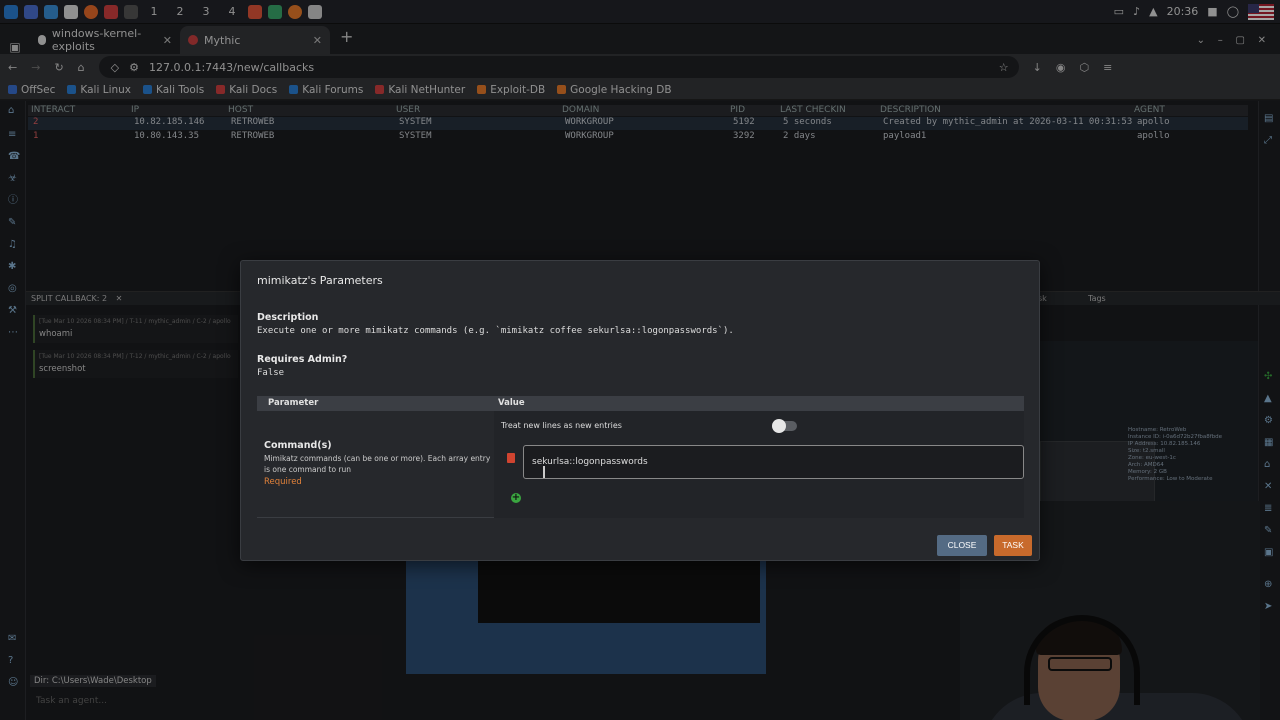 Image resolution: width=1280 pixels, height=720 pixels. I want to click on command-input, so click(773, 462).